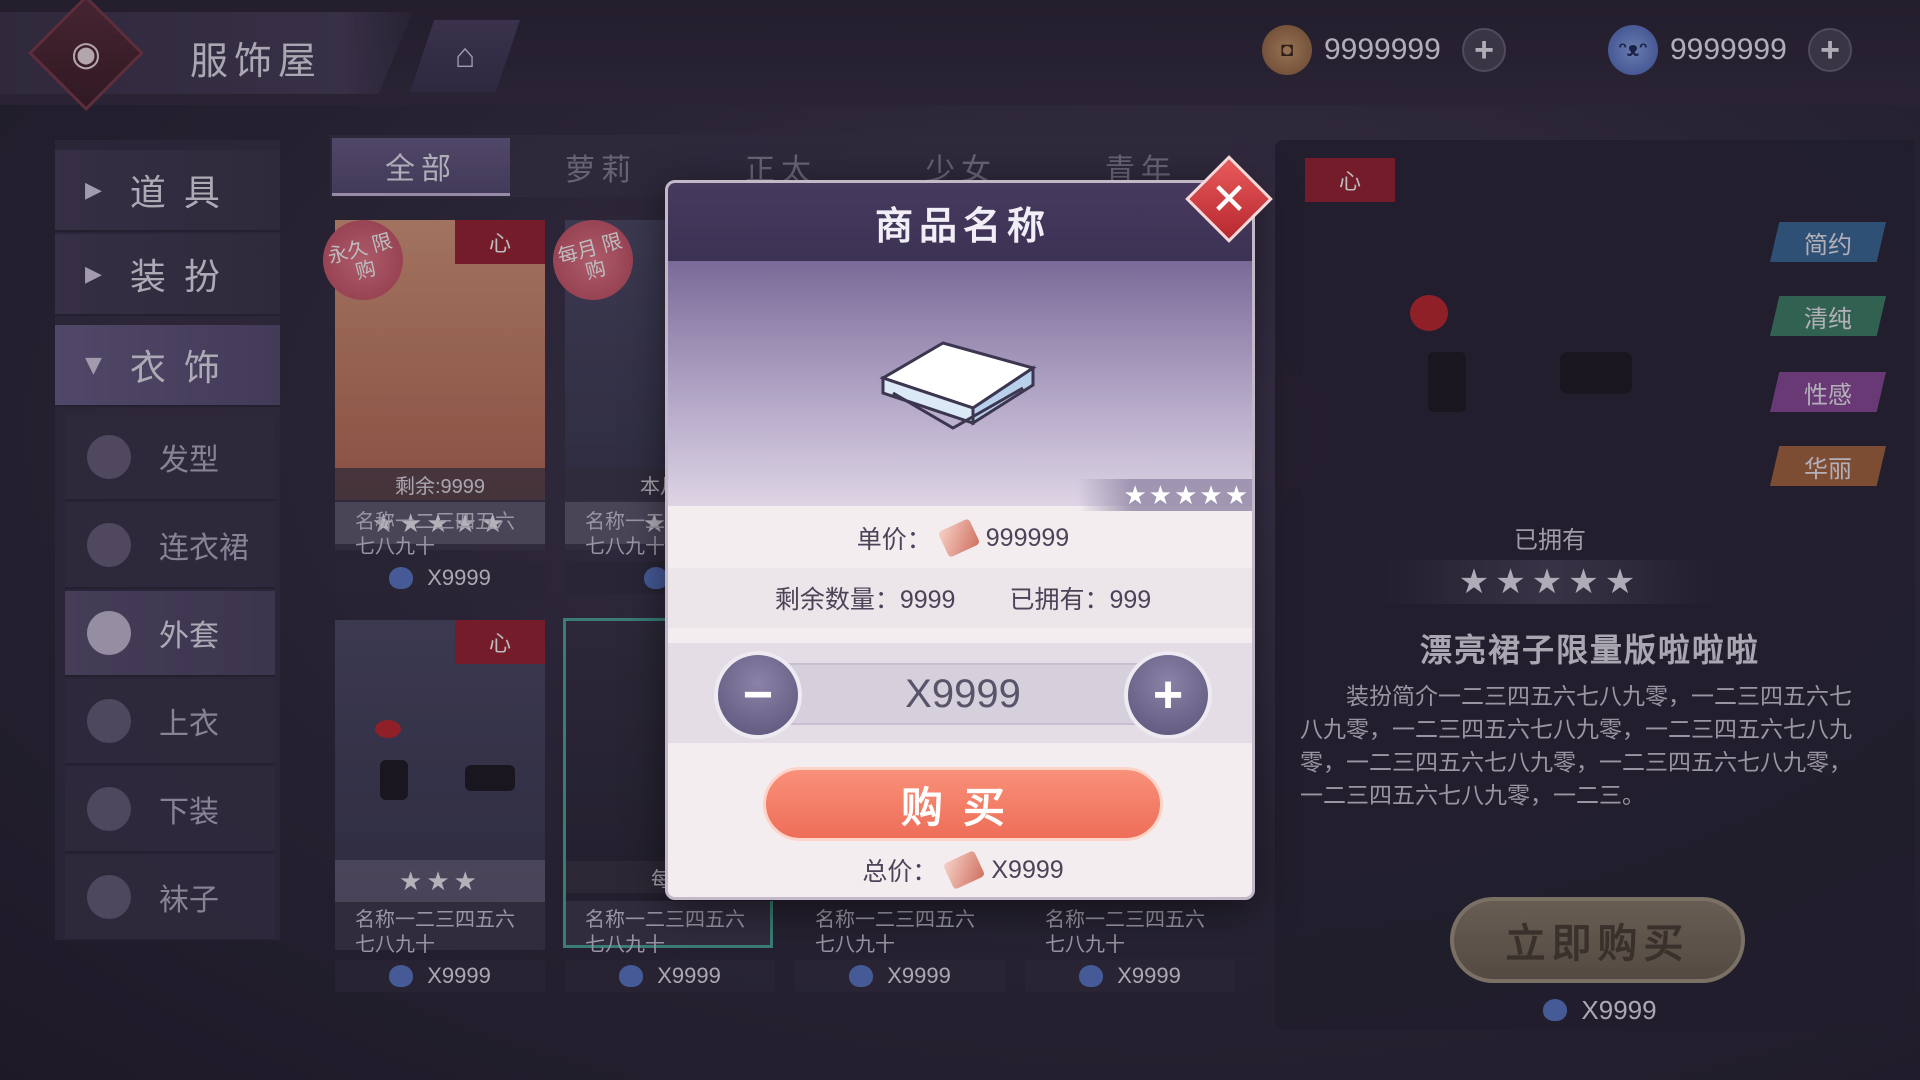  I want to click on close-icon: ✕, so click(1229, 199).